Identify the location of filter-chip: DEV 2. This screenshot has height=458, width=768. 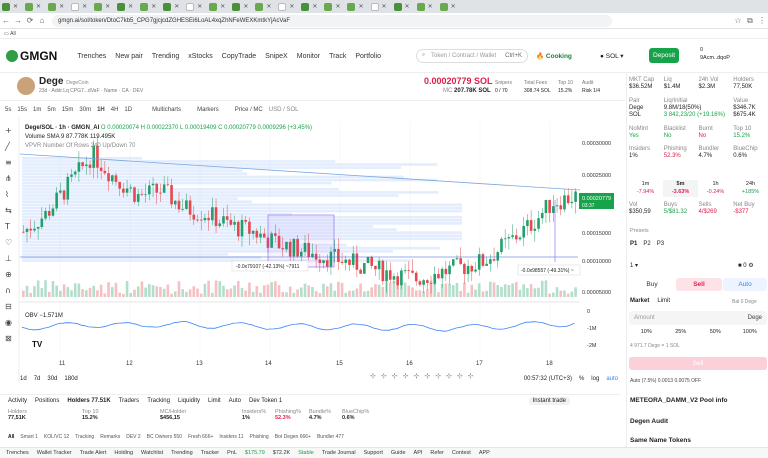
(133, 437).